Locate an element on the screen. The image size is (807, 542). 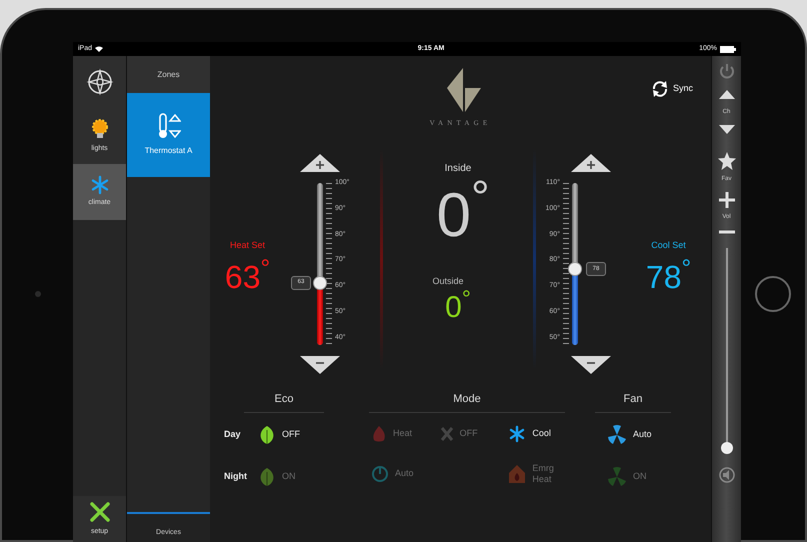
nav-item is located at coordinates (99, 82).